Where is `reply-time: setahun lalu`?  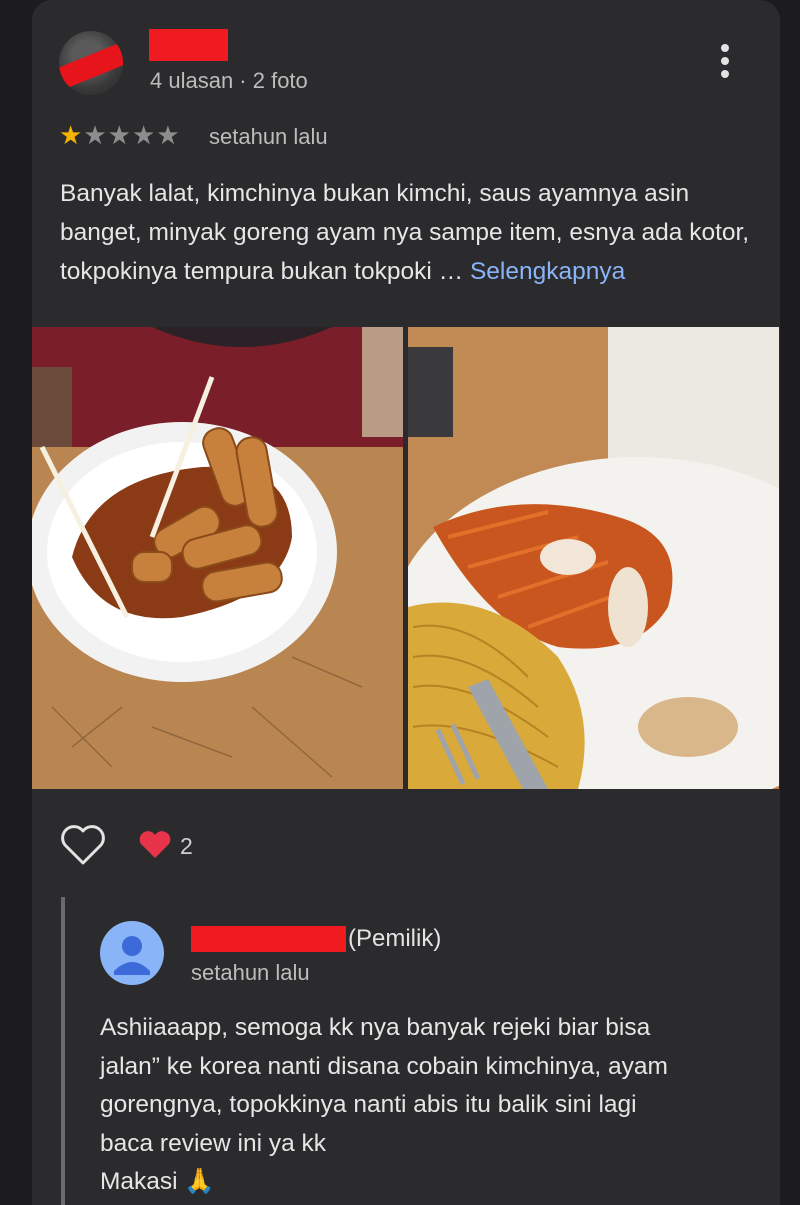 reply-time: setahun lalu is located at coordinates (250, 972).